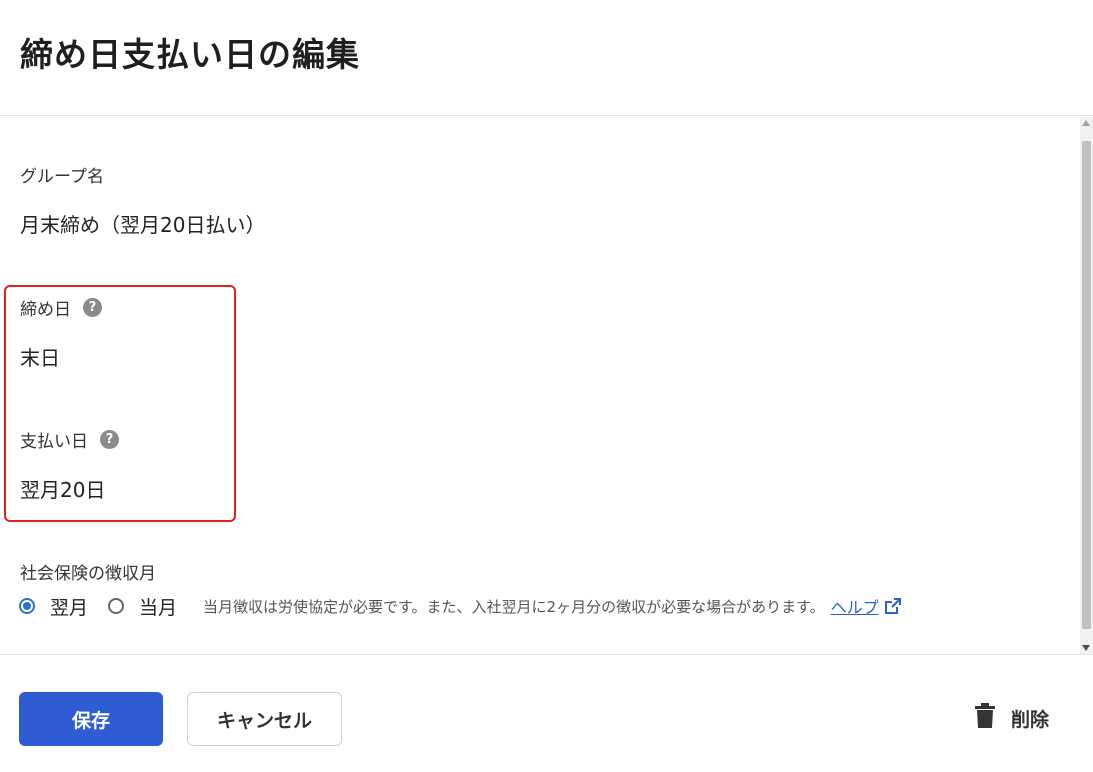 The width and height of the screenshot is (1093, 772). I want to click on cancel-button: キャンセル, so click(264, 719).